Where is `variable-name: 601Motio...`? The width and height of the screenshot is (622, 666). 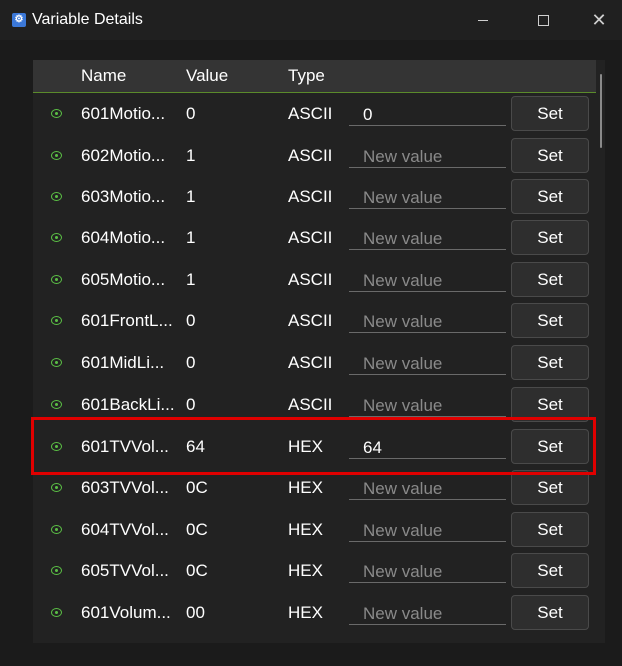 variable-name: 601Motio... is located at coordinates (123, 113).